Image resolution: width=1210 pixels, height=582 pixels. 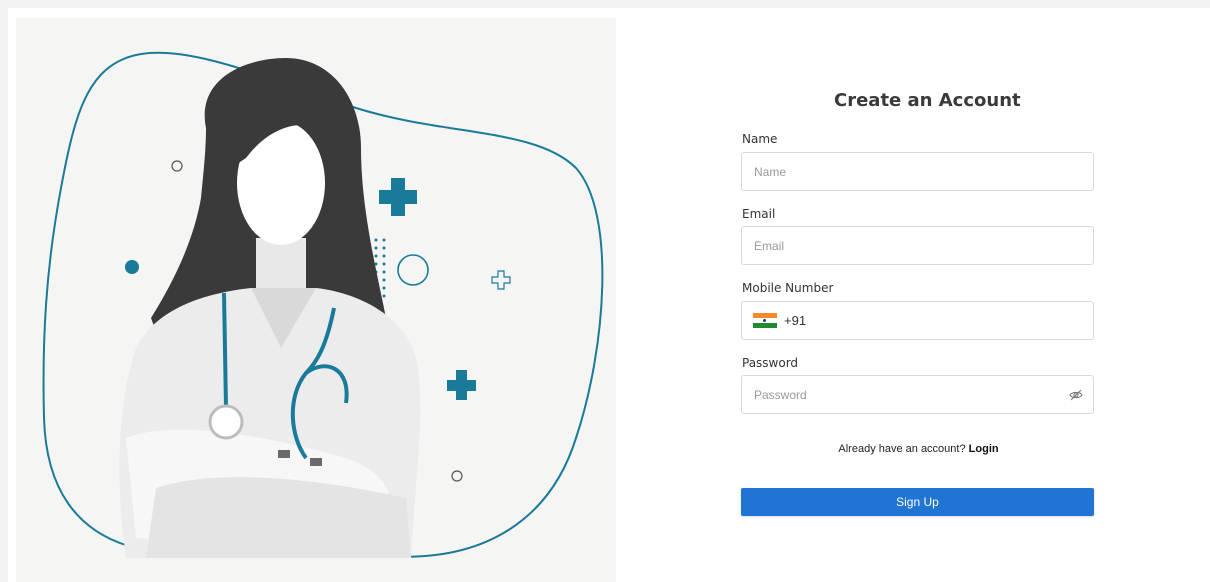 What do you see at coordinates (917, 502) in the screenshot?
I see `sign-up-button: Sign Up` at bounding box center [917, 502].